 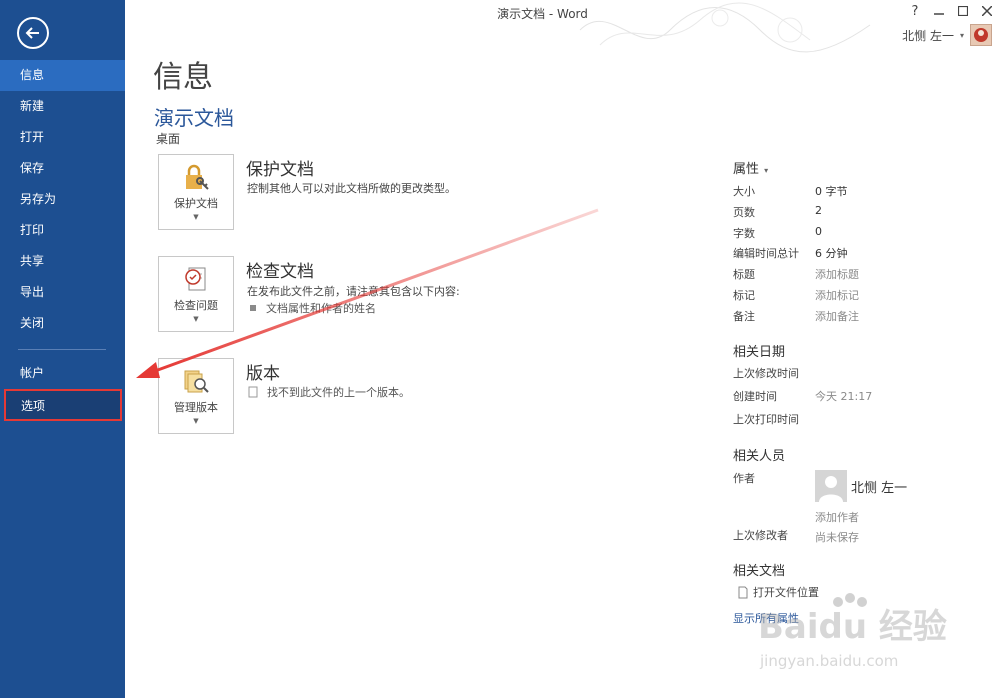 What do you see at coordinates (62, 106) in the screenshot?
I see `nav-new: 新建` at bounding box center [62, 106].